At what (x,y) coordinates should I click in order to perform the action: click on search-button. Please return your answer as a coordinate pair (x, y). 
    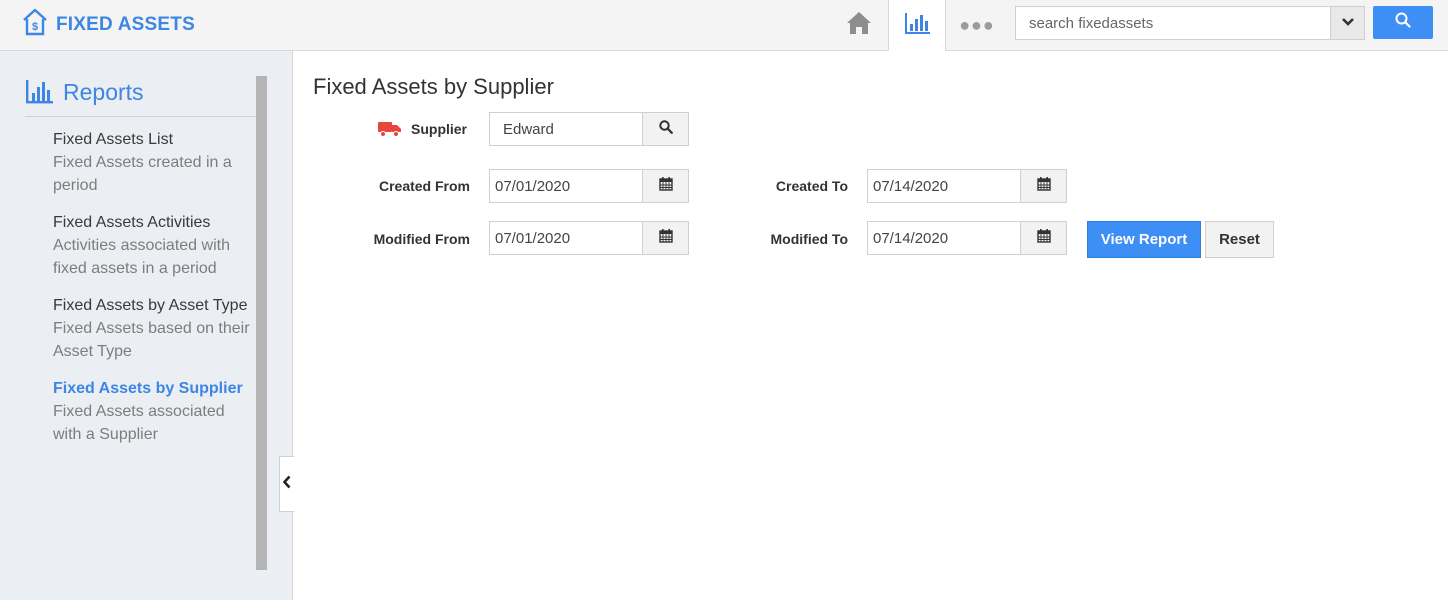
    Looking at the image, I should click on (1403, 22).